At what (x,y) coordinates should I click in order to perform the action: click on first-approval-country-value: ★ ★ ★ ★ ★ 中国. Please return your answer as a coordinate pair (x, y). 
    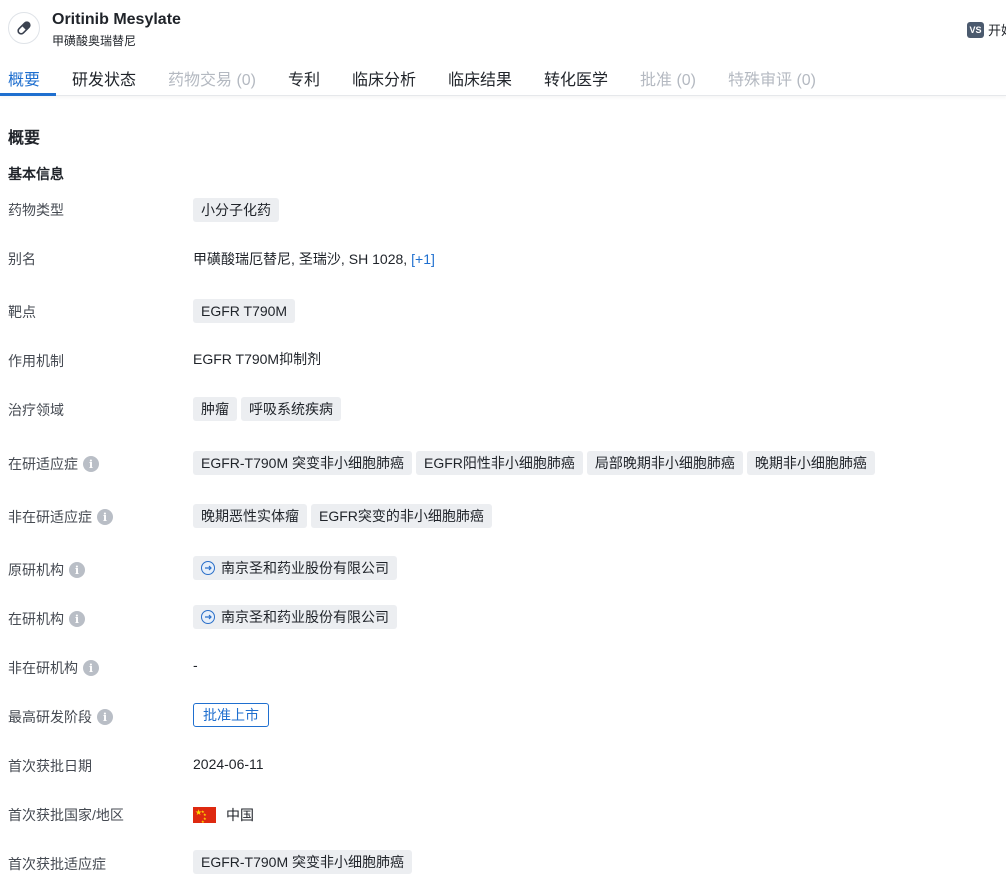
    Looking at the image, I should click on (223, 815).